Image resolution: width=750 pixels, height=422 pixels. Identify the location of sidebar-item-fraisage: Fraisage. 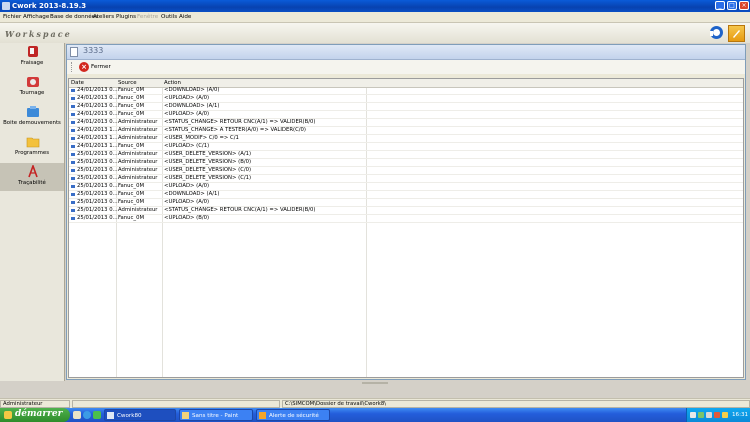
(32, 57).